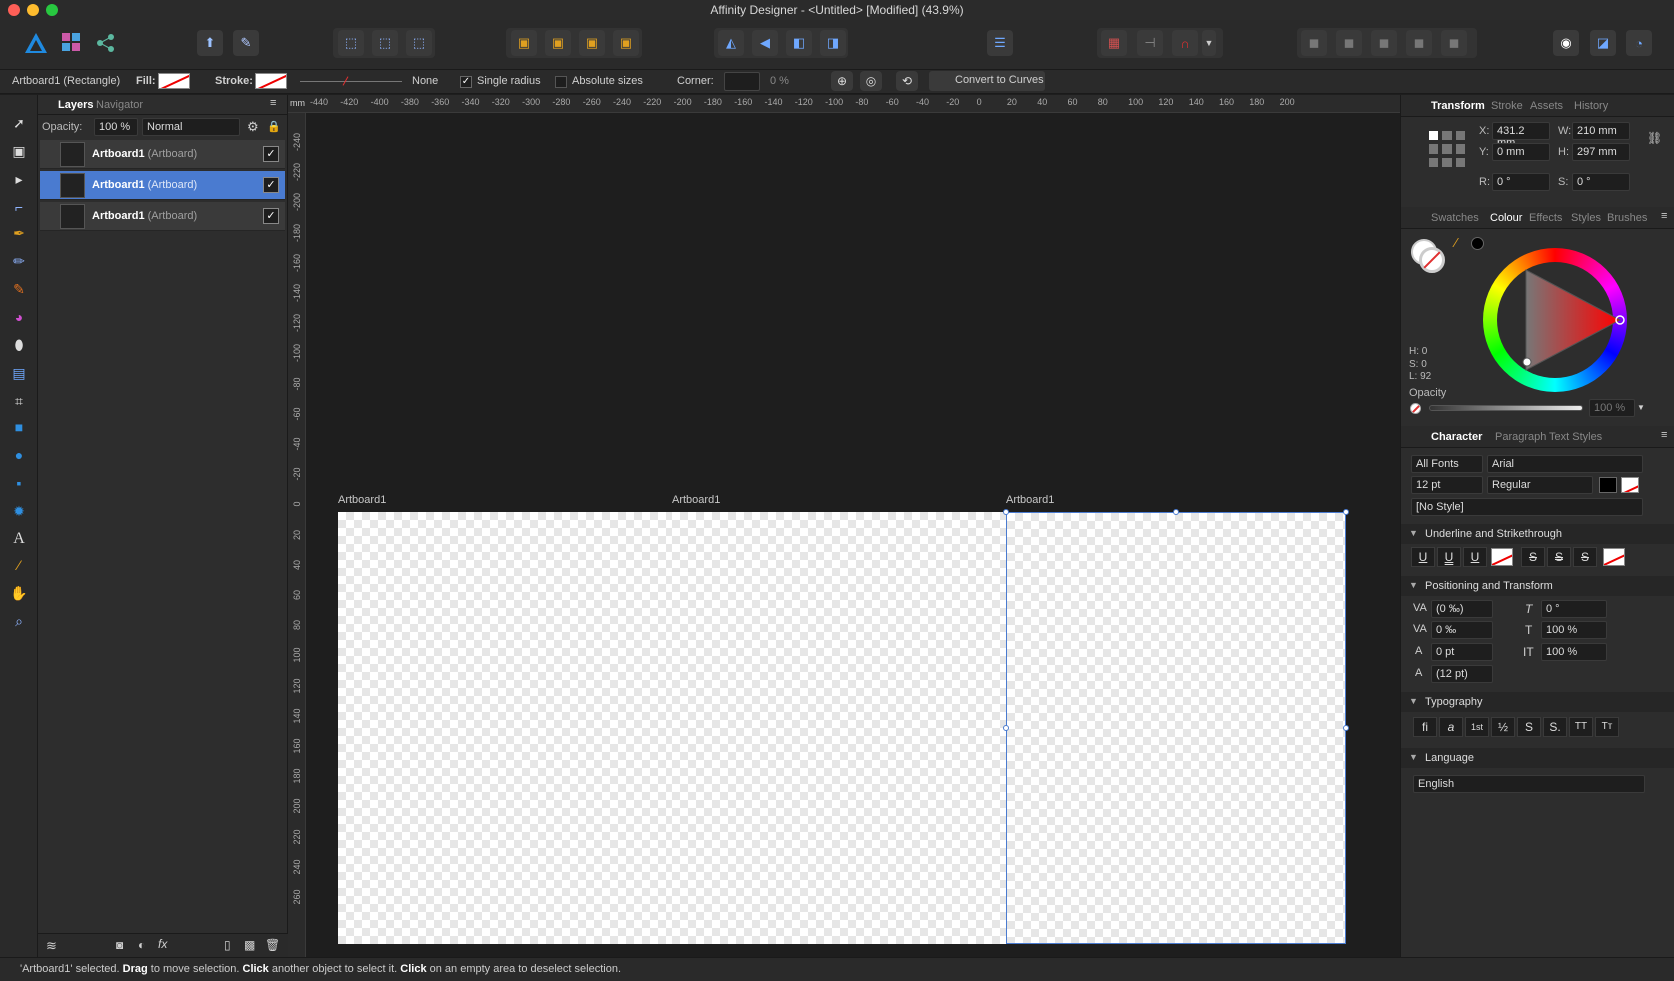 The width and height of the screenshot is (1674, 981). I want to click on rotation-field: 0 °, so click(1521, 182).